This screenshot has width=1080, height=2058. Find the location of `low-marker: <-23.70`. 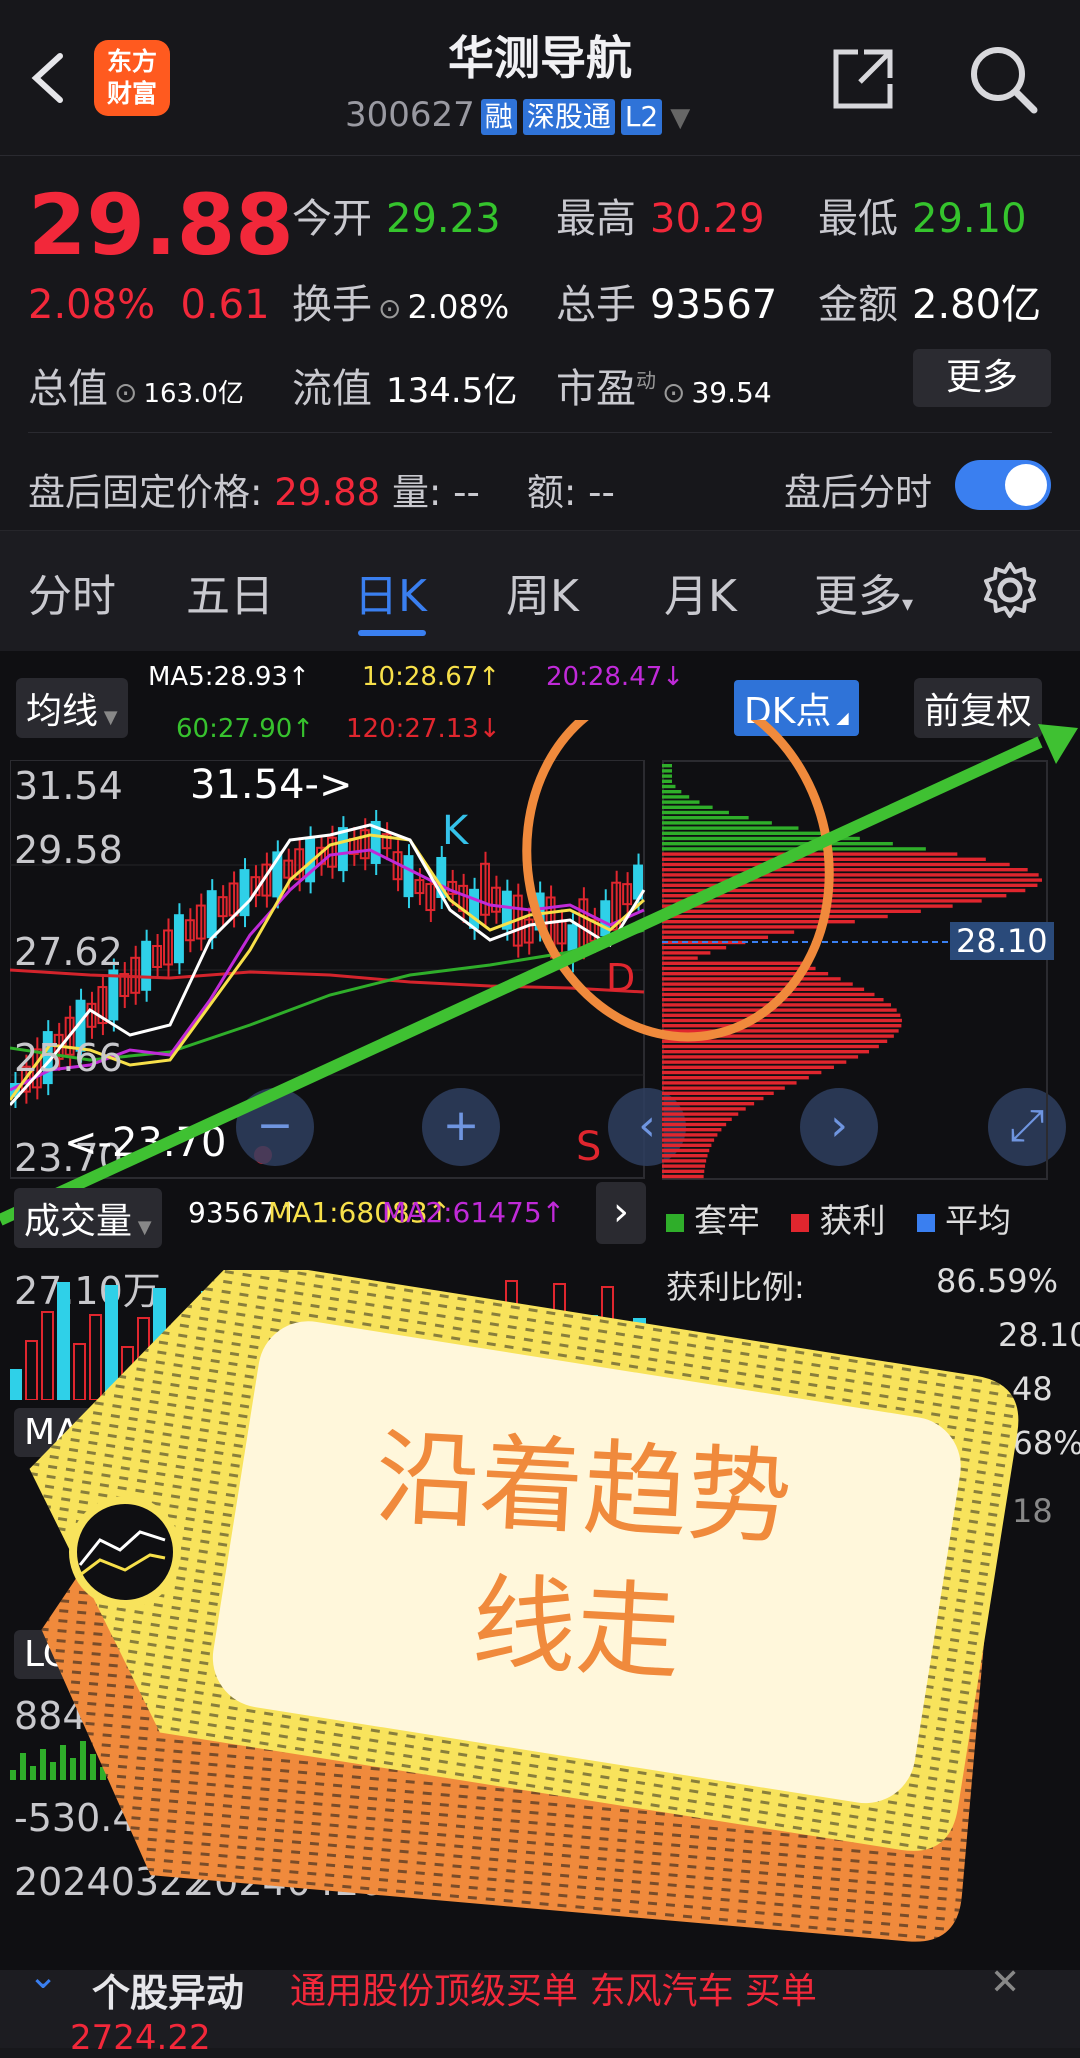

low-marker: <-23.70 is located at coordinates (145, 1143).